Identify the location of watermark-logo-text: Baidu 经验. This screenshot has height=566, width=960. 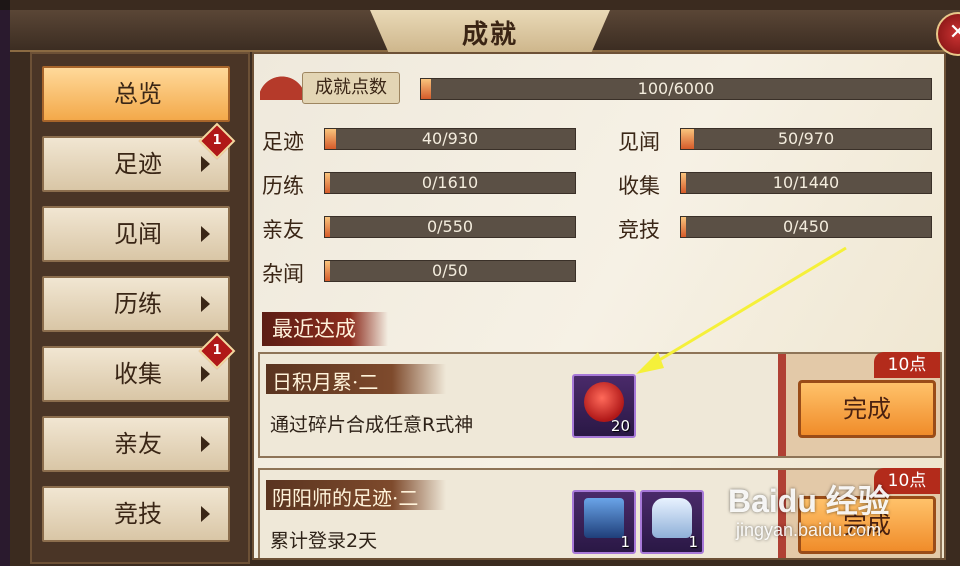
(809, 501).